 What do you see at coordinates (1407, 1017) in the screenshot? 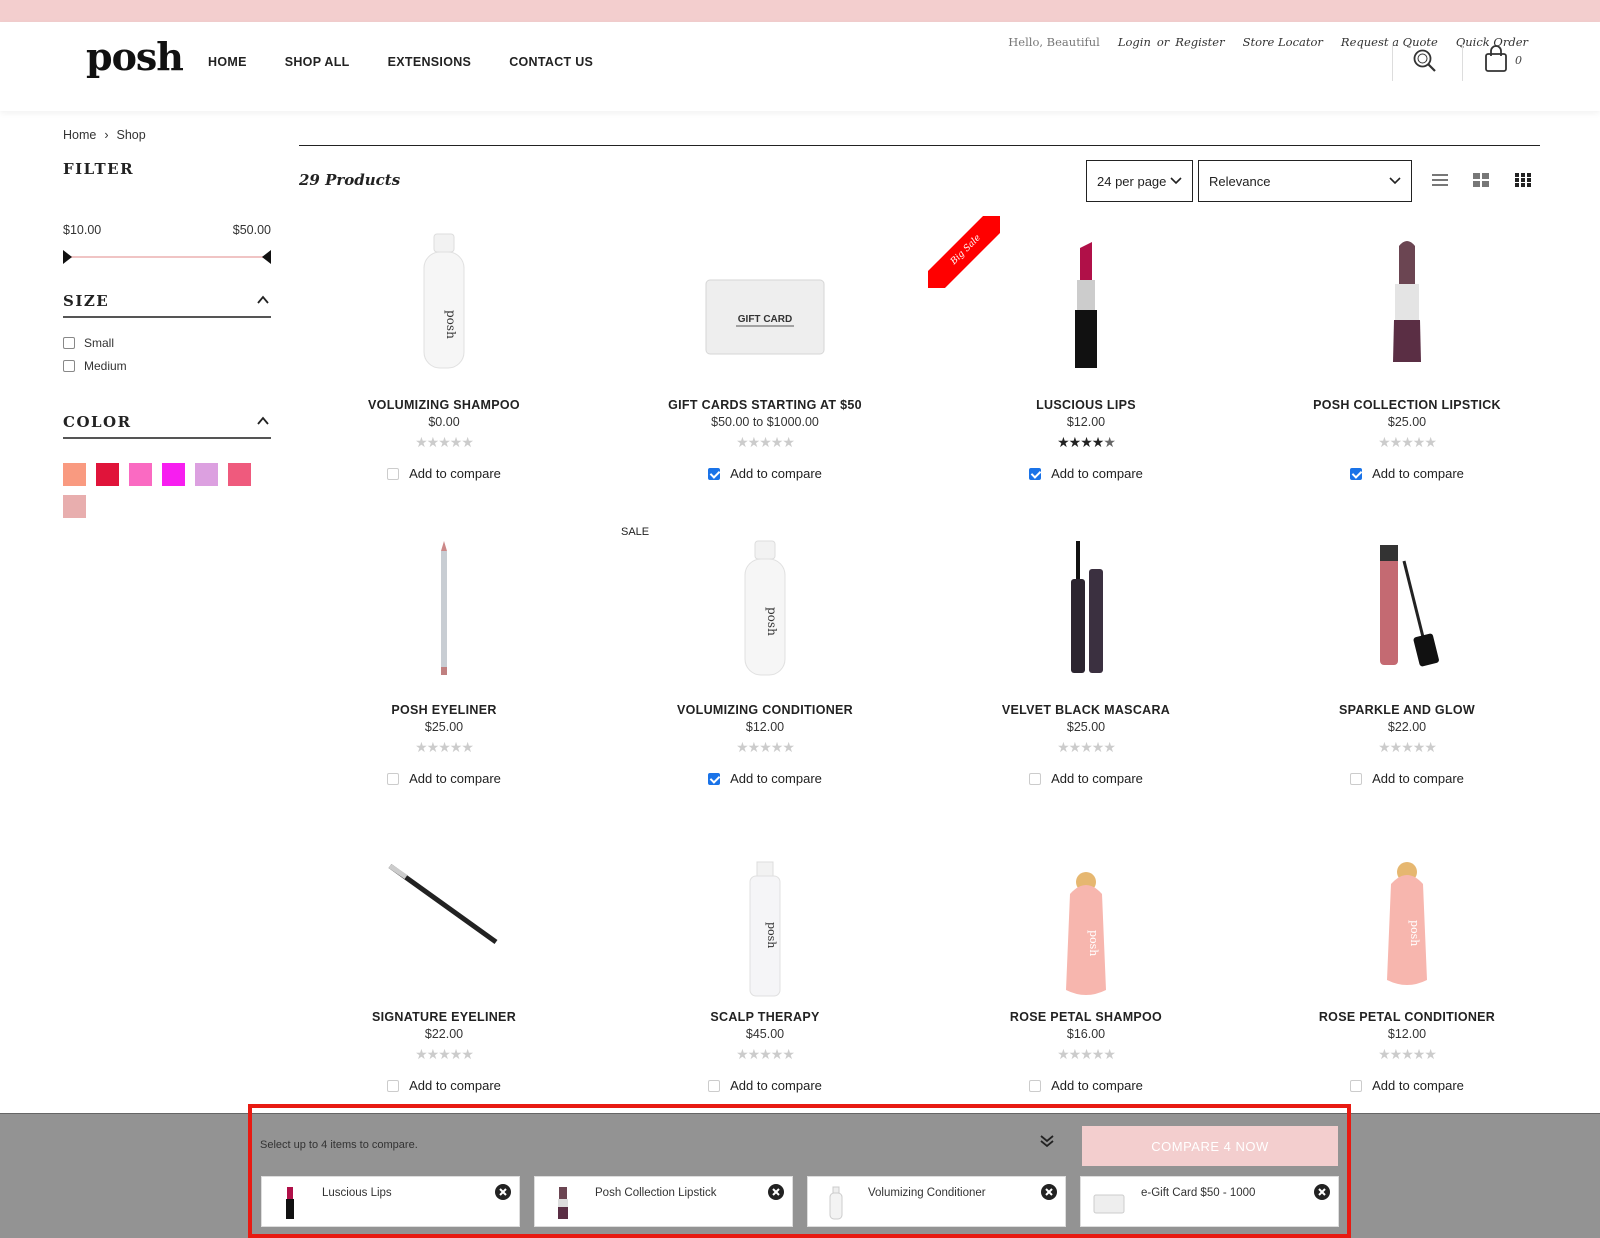
I see `product-name: ROSE PETAL CONDITIONER` at bounding box center [1407, 1017].